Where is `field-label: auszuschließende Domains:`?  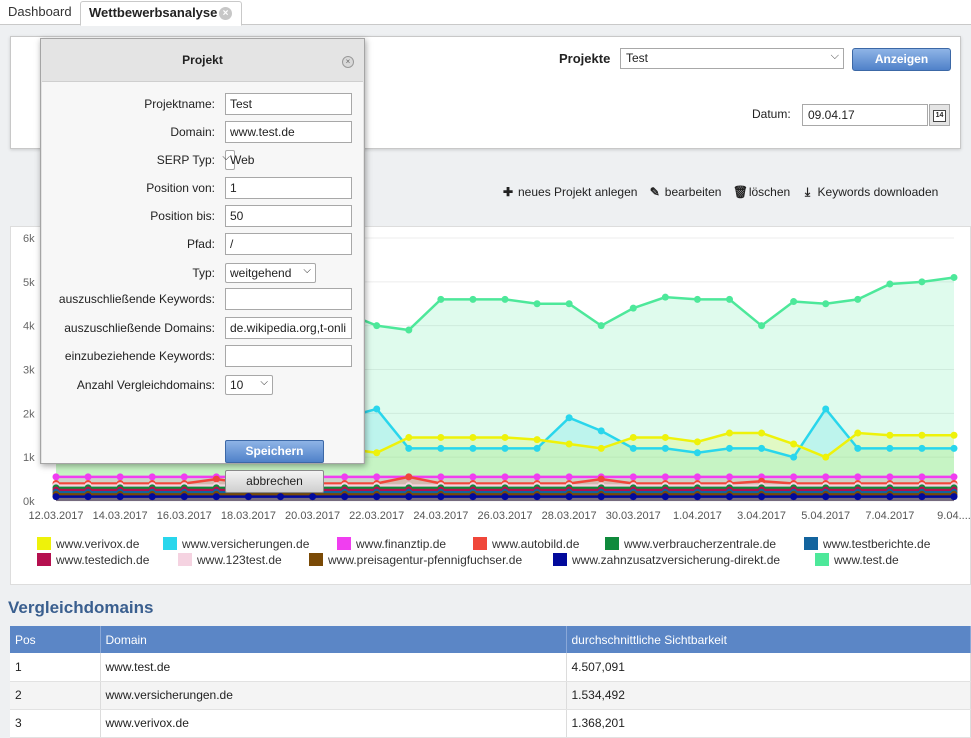 field-label: auszuschließende Domains: is located at coordinates (139, 328).